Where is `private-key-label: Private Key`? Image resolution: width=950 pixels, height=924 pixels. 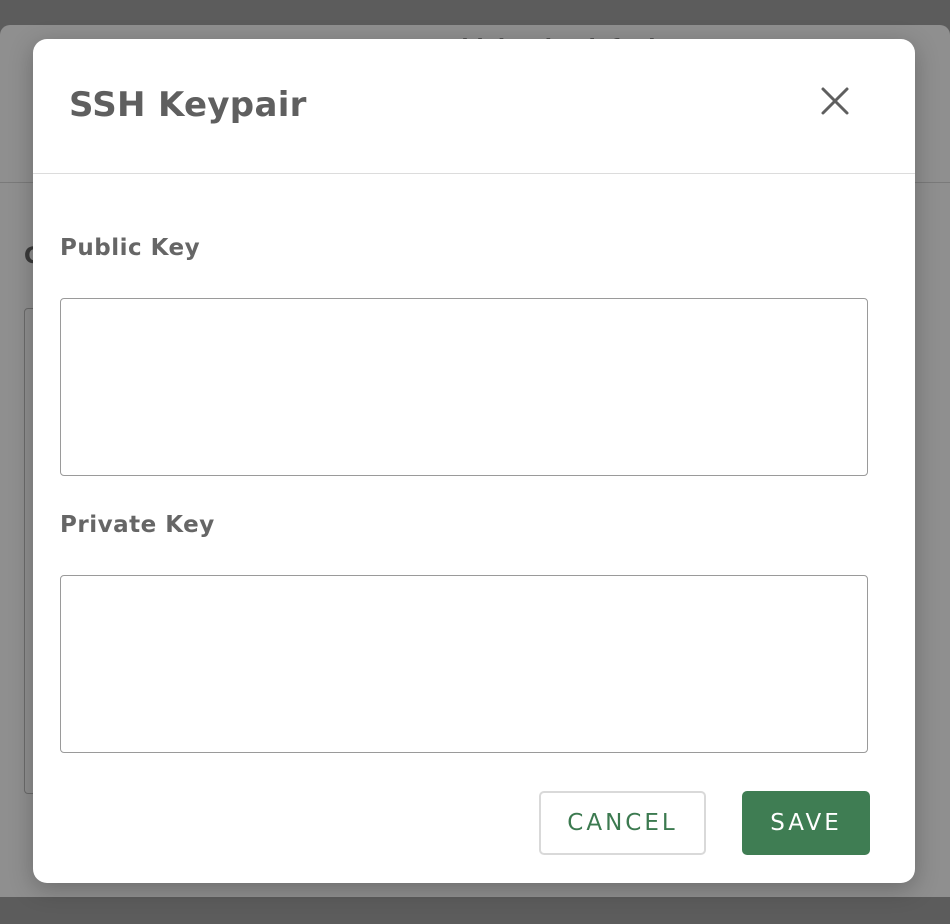 private-key-label: Private Key is located at coordinates (137, 525).